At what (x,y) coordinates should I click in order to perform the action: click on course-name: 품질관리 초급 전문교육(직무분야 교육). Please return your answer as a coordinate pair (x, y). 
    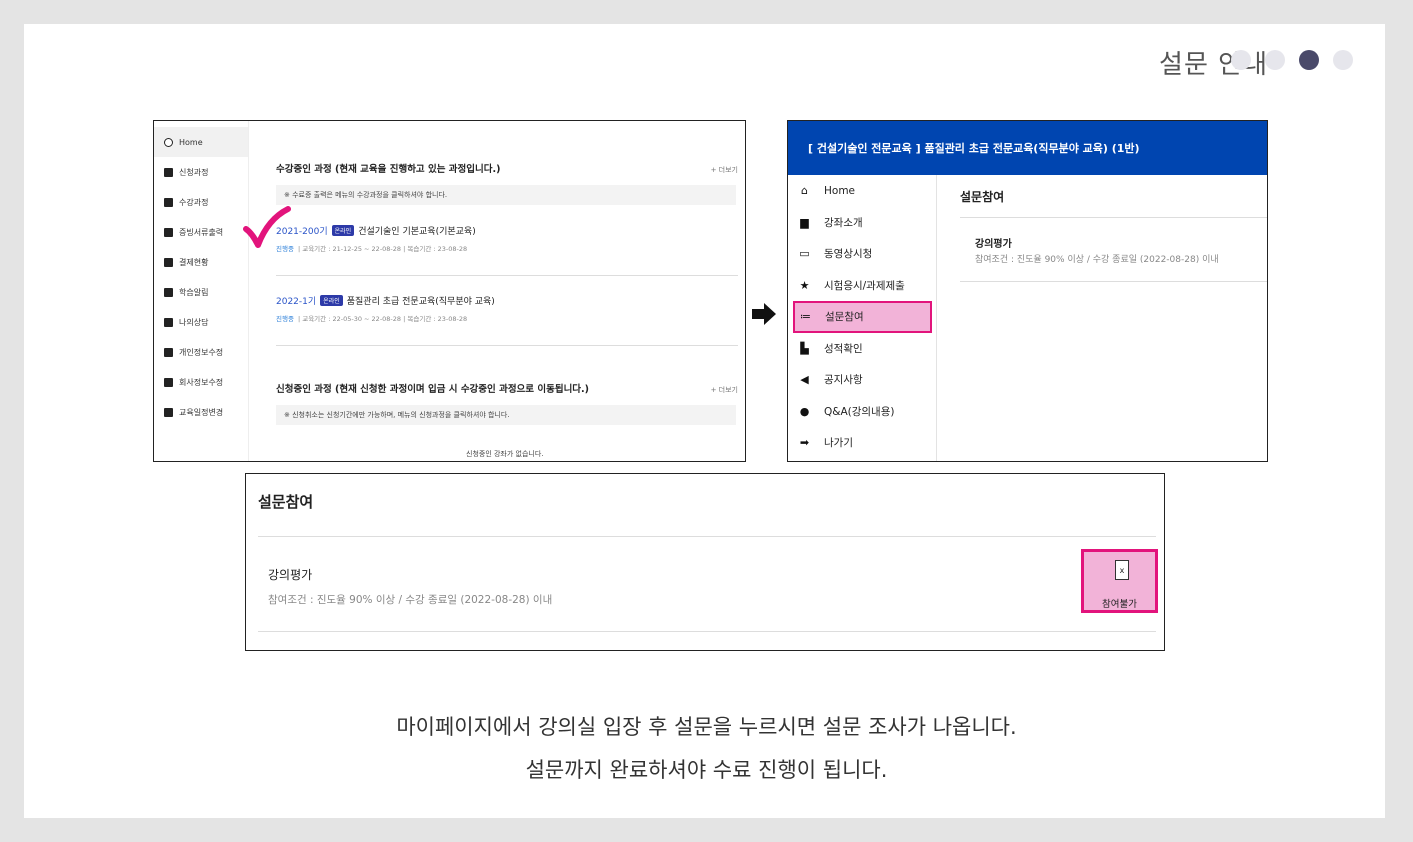
    Looking at the image, I should click on (421, 300).